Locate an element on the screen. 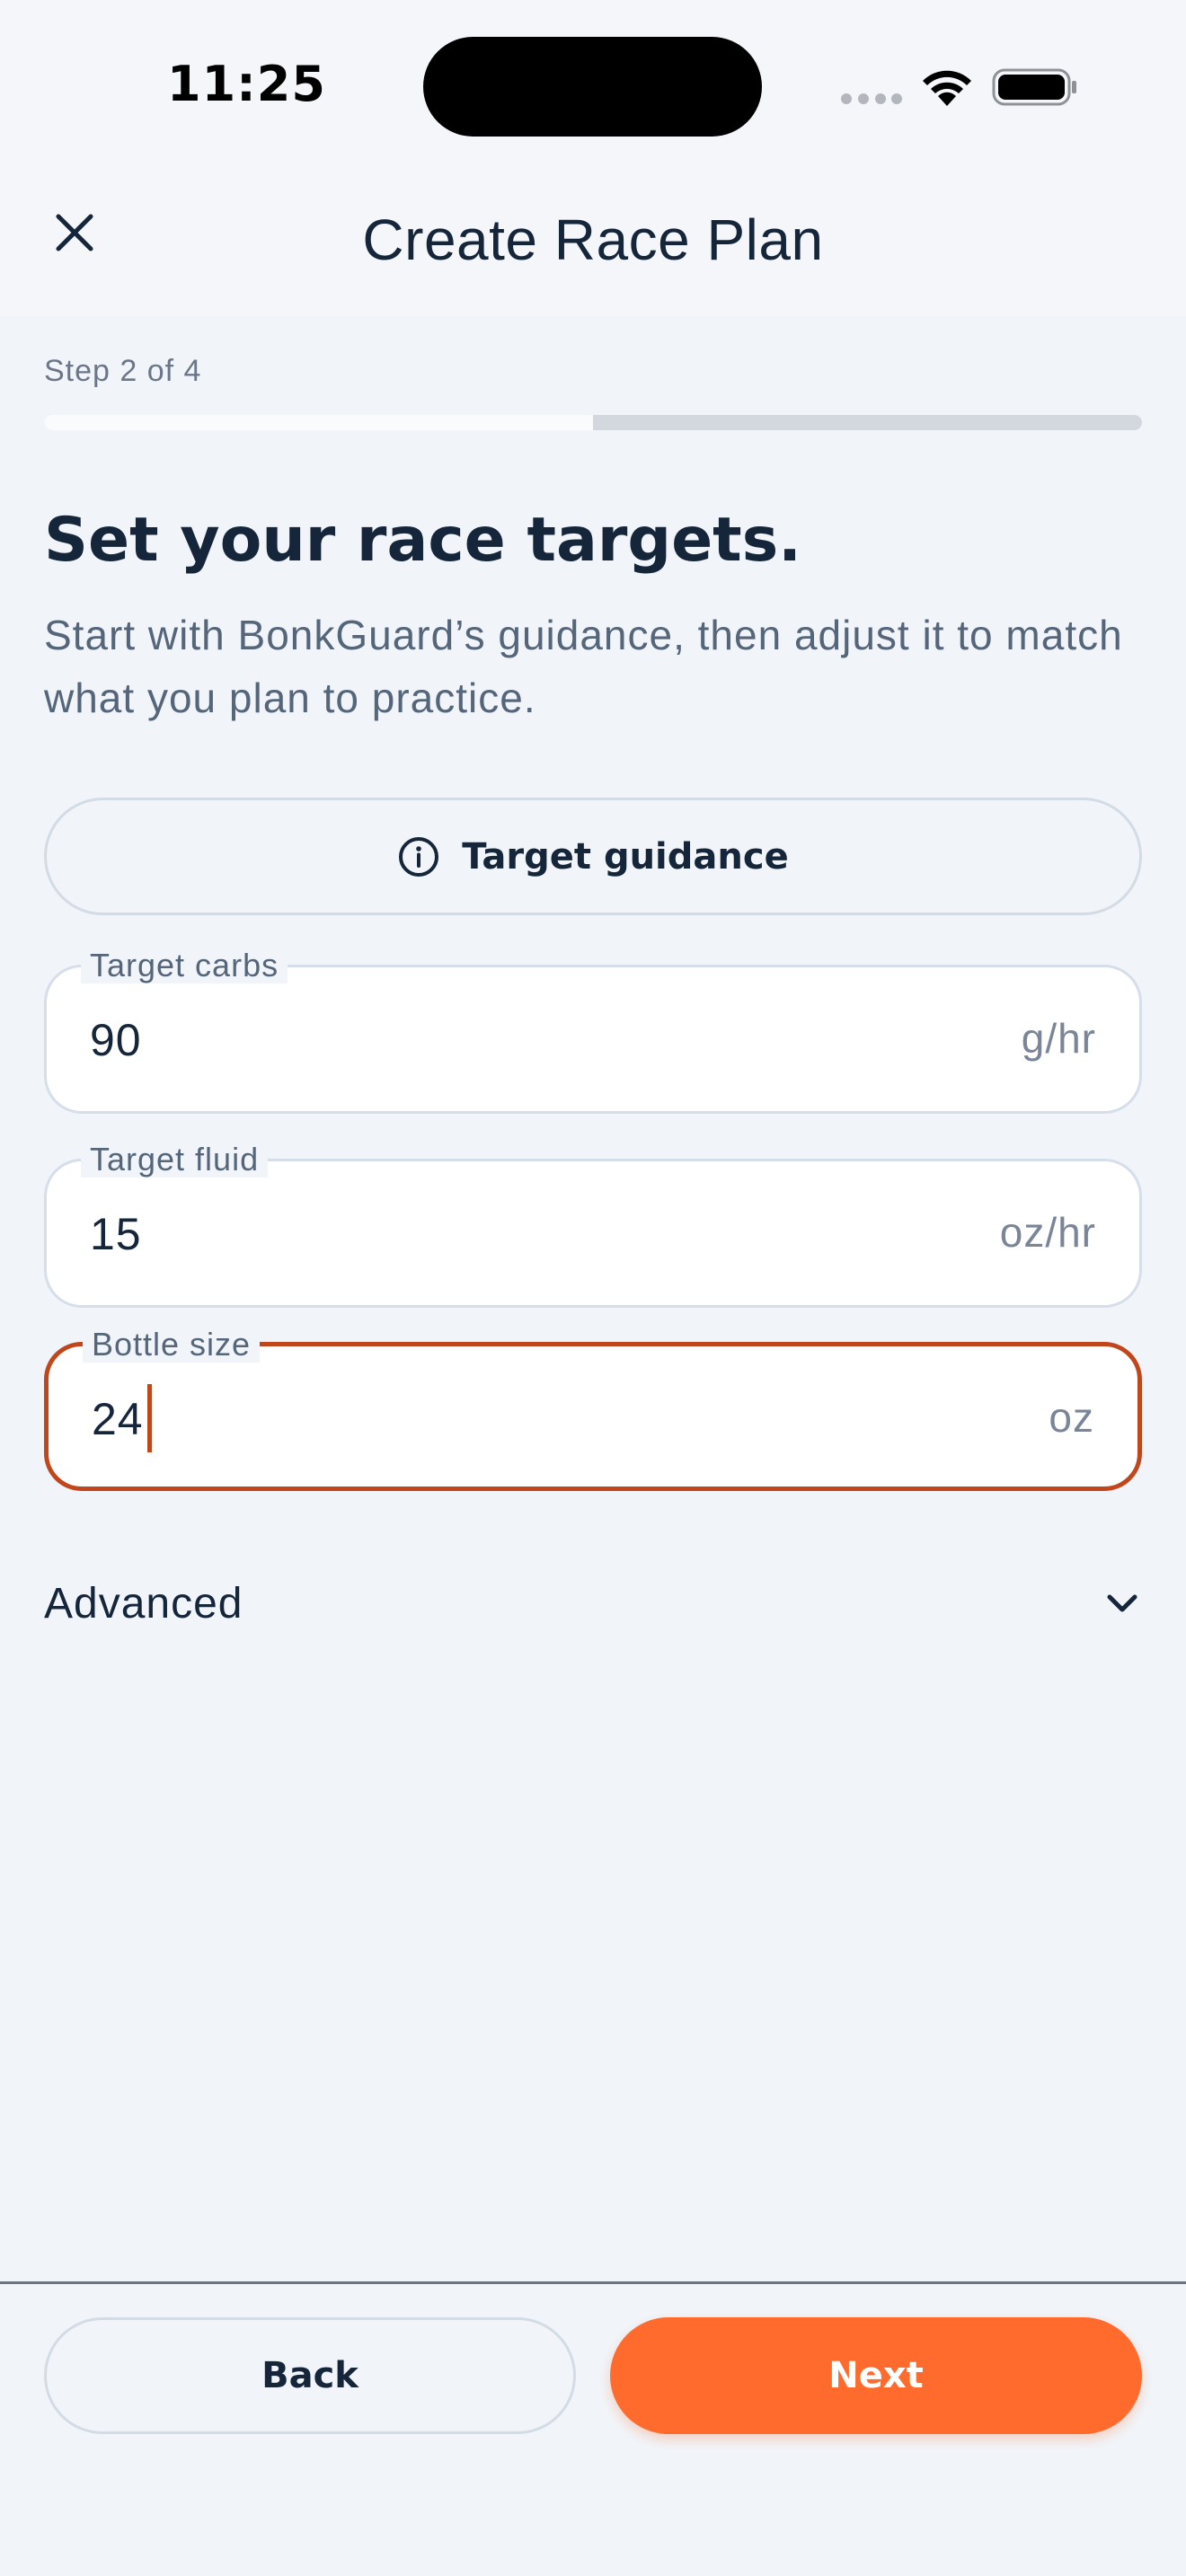 The width and height of the screenshot is (1186, 2576). bottle-size-input: 24 is located at coordinates (122, 1418).